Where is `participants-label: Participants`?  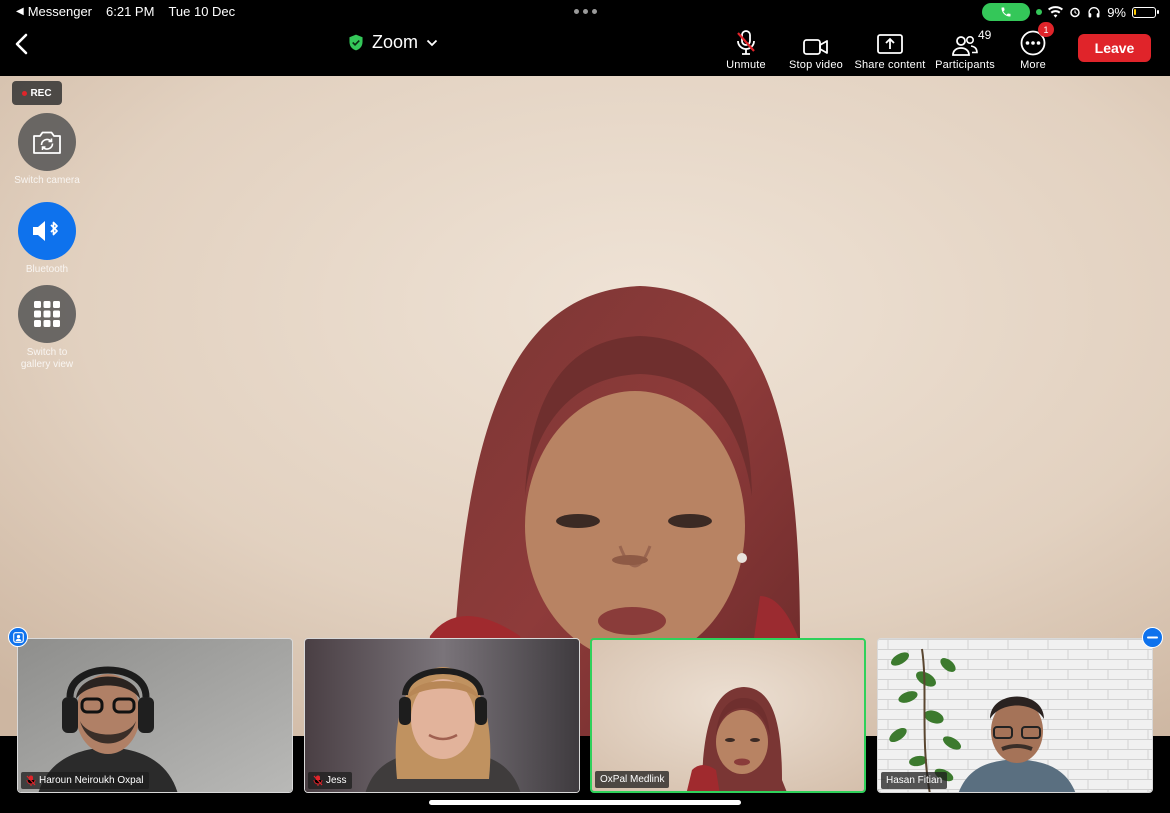
participants-label: Participants is located at coordinates (965, 65).